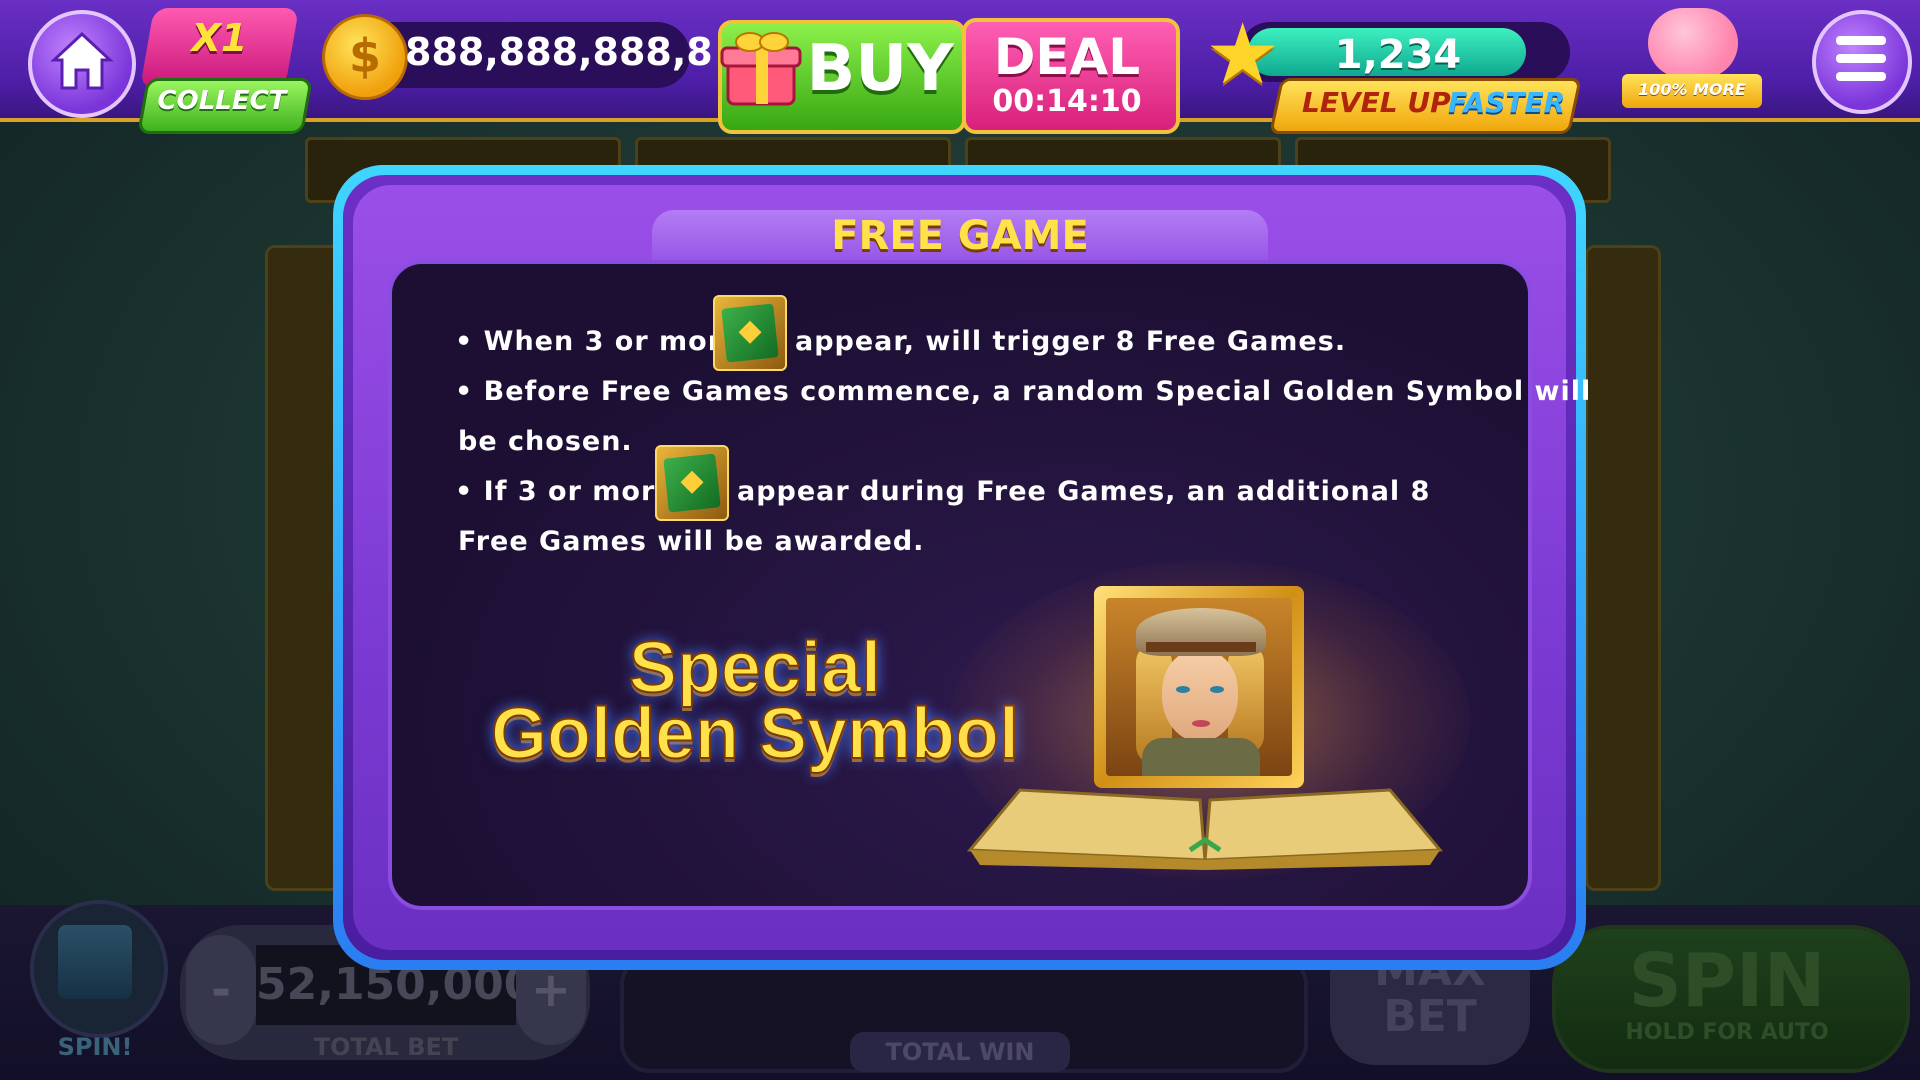 This screenshot has height=1080, width=1920. What do you see at coordinates (880, 69) in the screenshot?
I see `buy-label: BUY` at bounding box center [880, 69].